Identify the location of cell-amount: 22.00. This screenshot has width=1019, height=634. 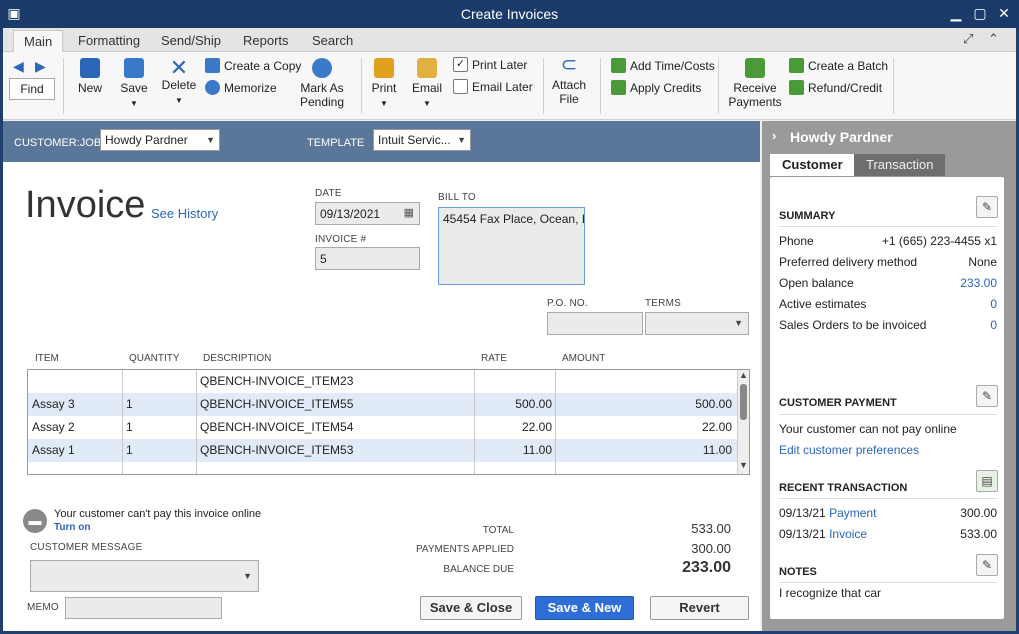
(645, 427).